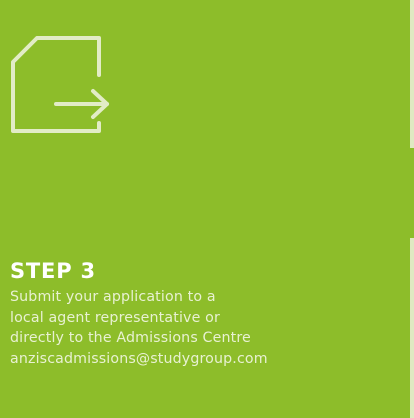  Describe the element at coordinates (62, 85) in the screenshot. I see `document-arrow-out-icon` at that location.